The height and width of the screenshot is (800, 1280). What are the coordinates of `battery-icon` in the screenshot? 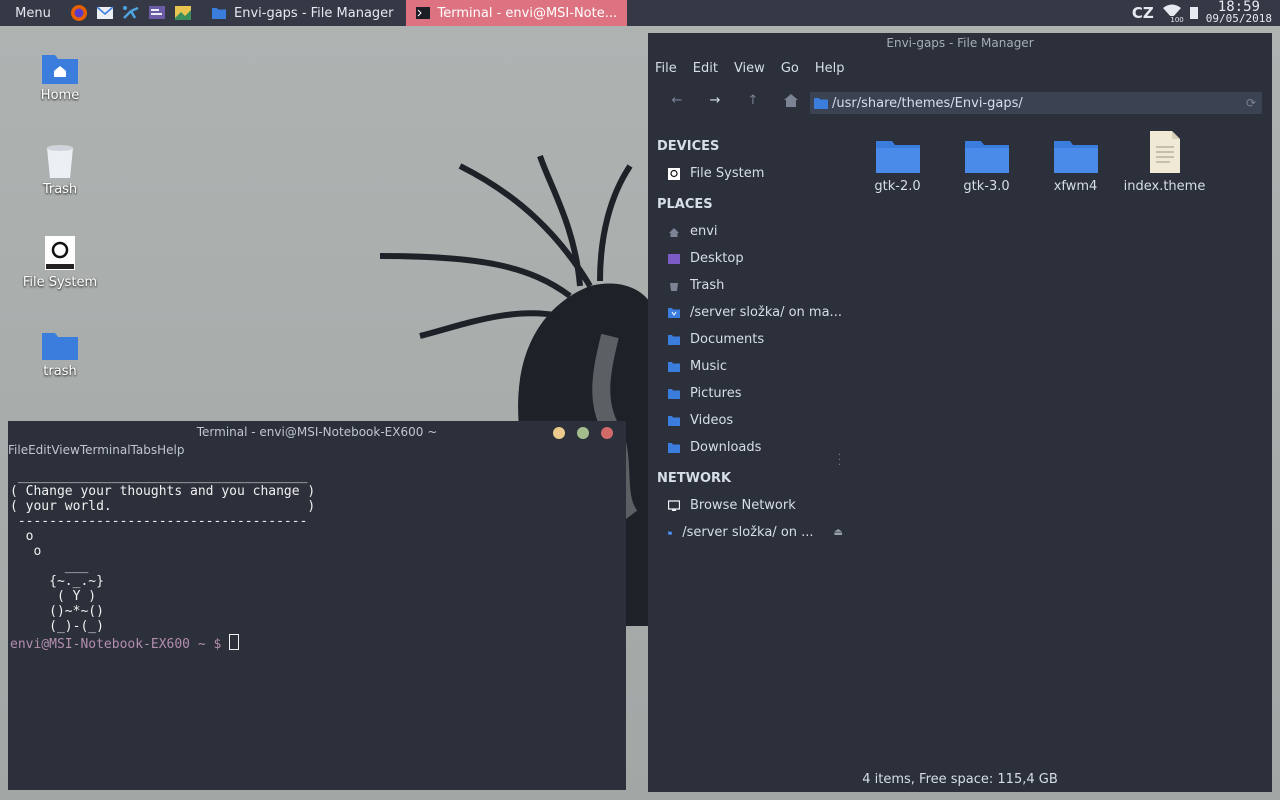 It's located at (1193, 13).